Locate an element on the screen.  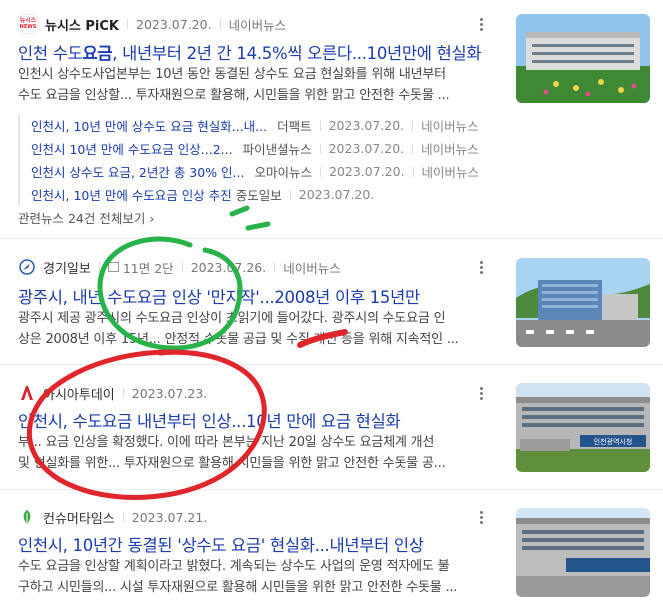
source-row: 아시아투데이 2023.07.23. is located at coordinates (112, 393).